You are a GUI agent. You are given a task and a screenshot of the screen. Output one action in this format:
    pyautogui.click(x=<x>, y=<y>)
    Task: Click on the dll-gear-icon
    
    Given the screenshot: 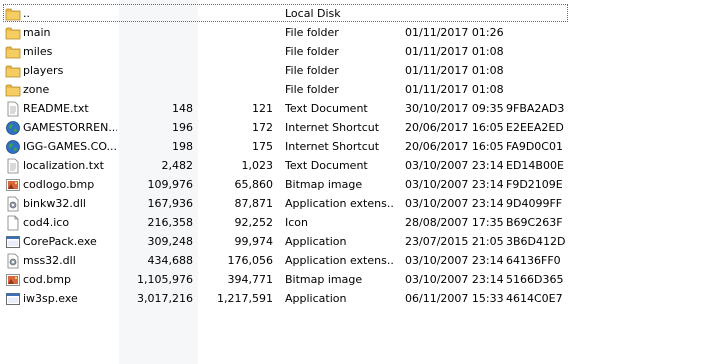 What is the action you would take?
    pyautogui.click(x=13, y=204)
    